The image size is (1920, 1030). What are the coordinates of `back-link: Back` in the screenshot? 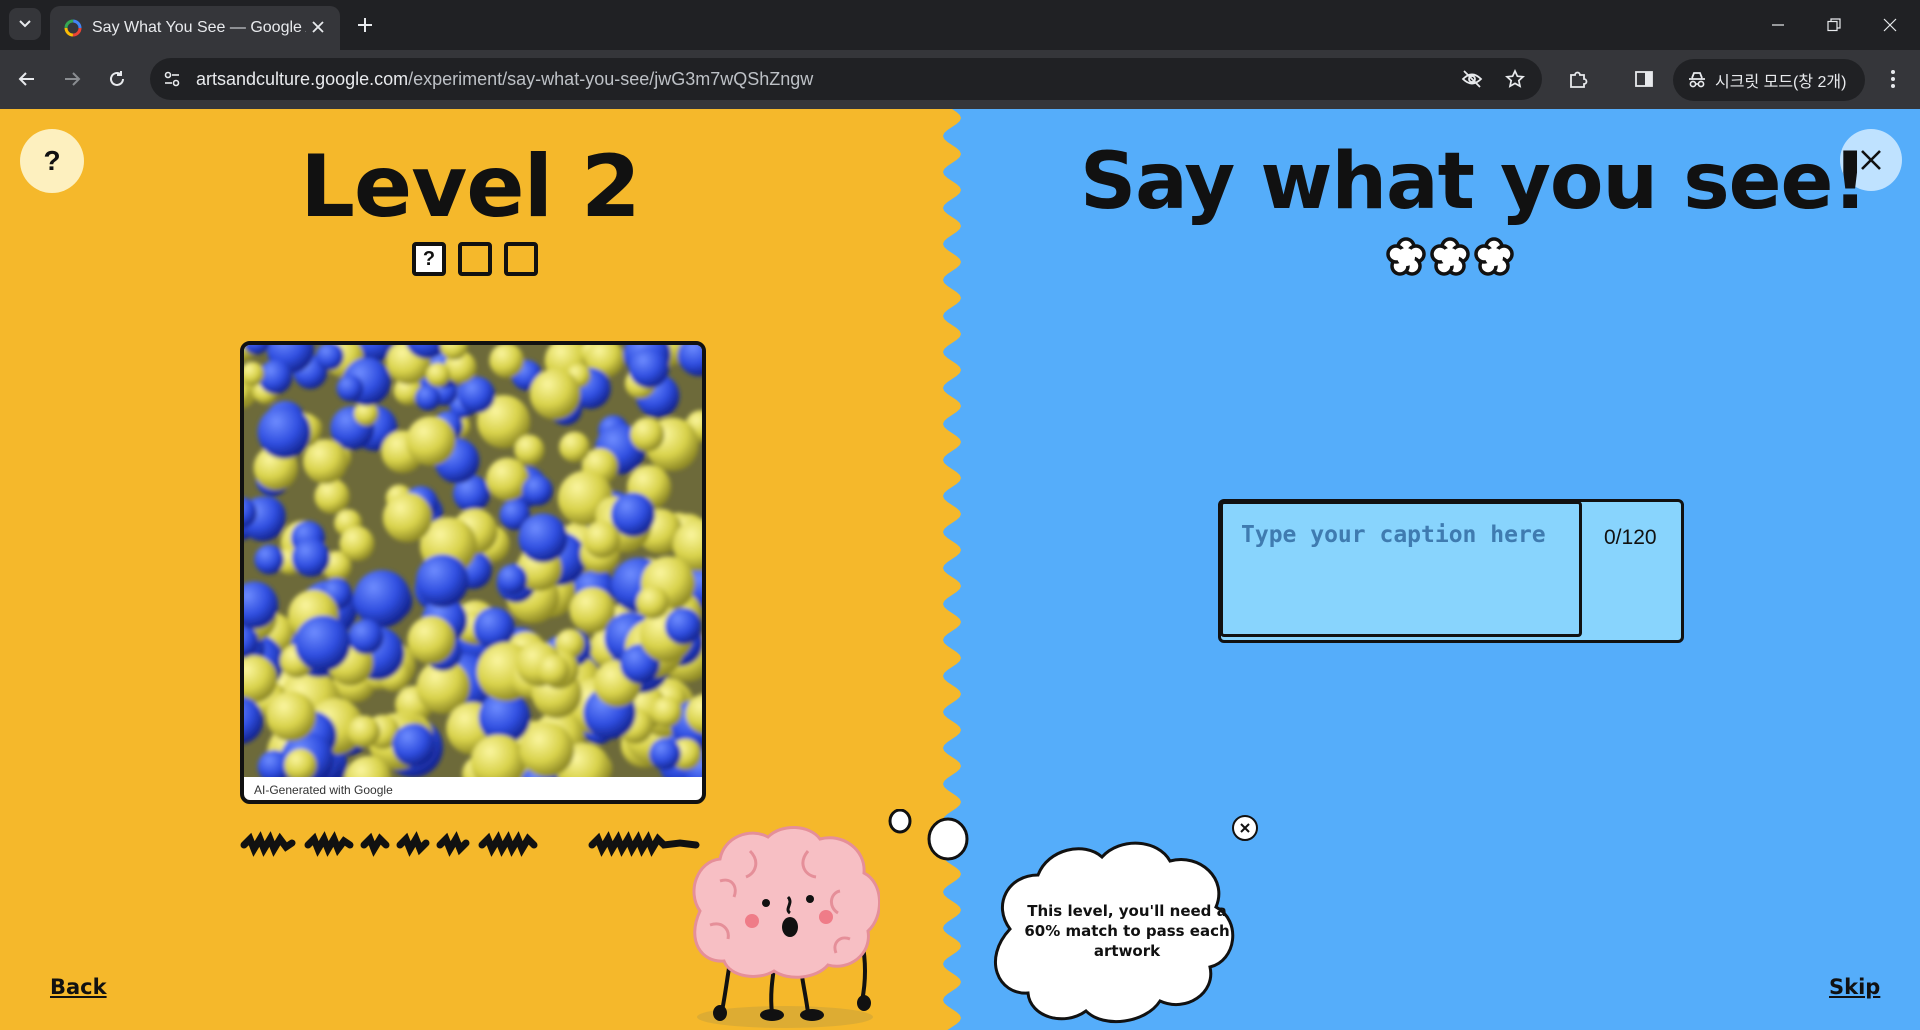 It's located at (78, 987).